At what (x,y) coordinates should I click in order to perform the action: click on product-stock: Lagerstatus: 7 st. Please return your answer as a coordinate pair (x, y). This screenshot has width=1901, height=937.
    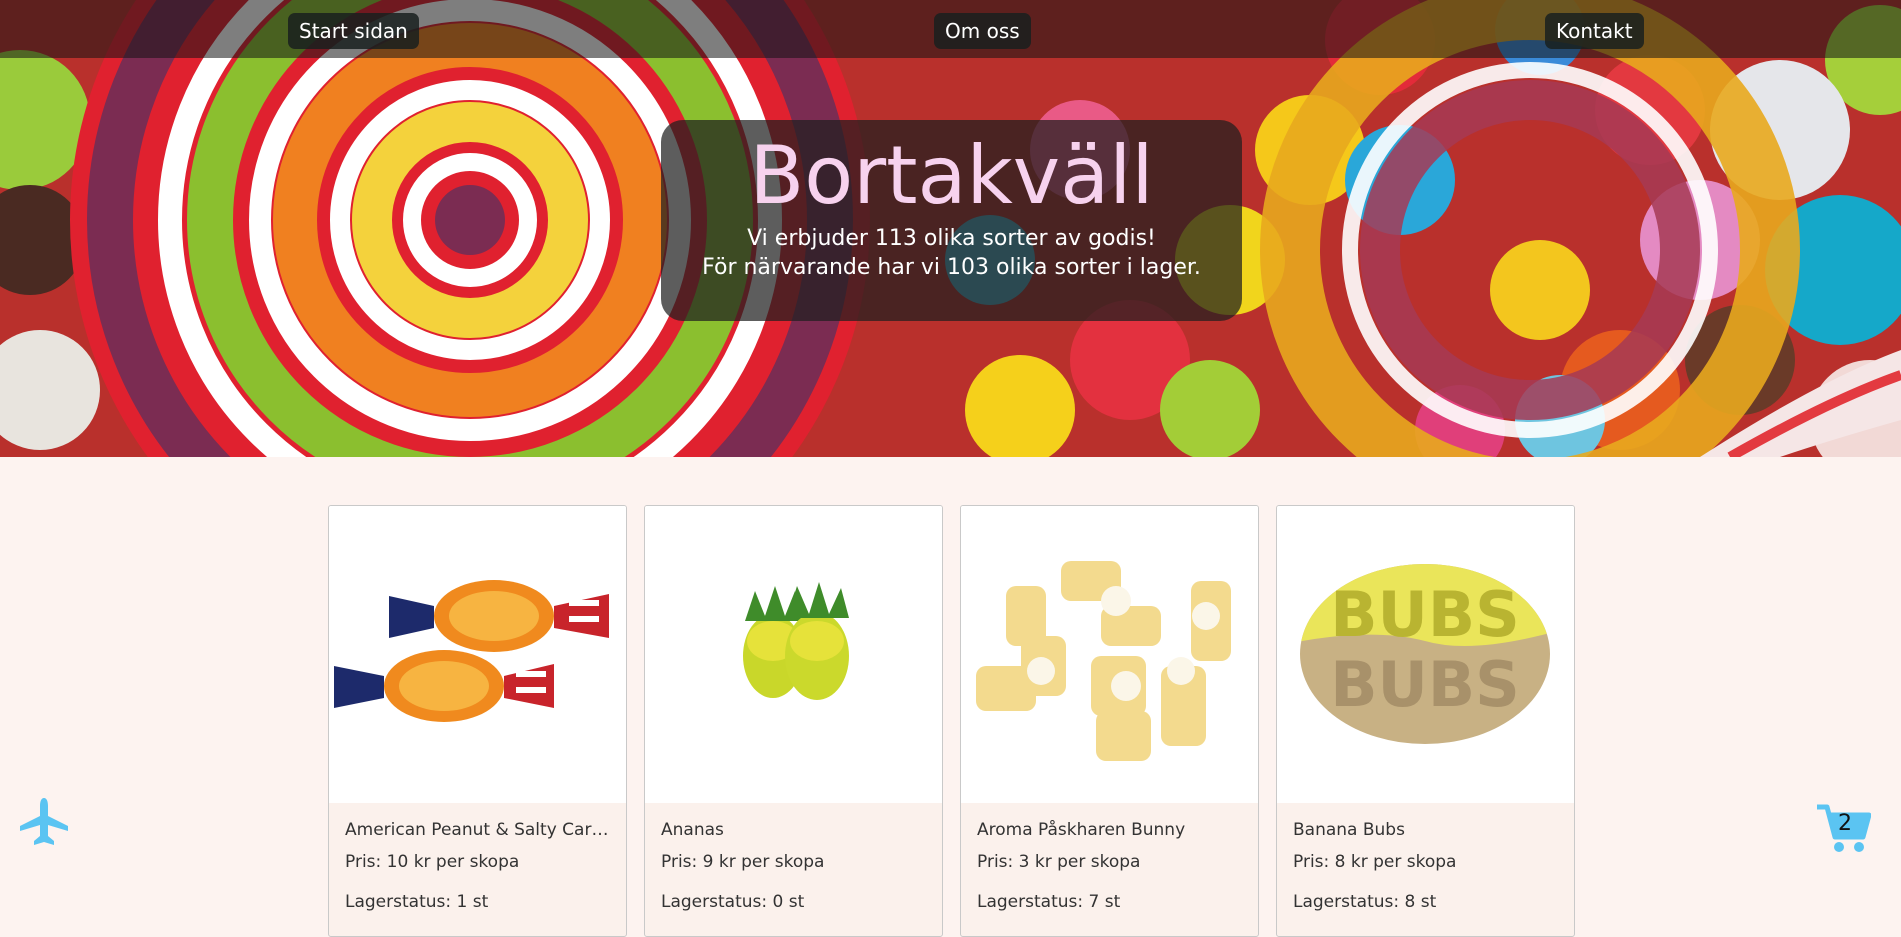
    Looking at the image, I should click on (1049, 902).